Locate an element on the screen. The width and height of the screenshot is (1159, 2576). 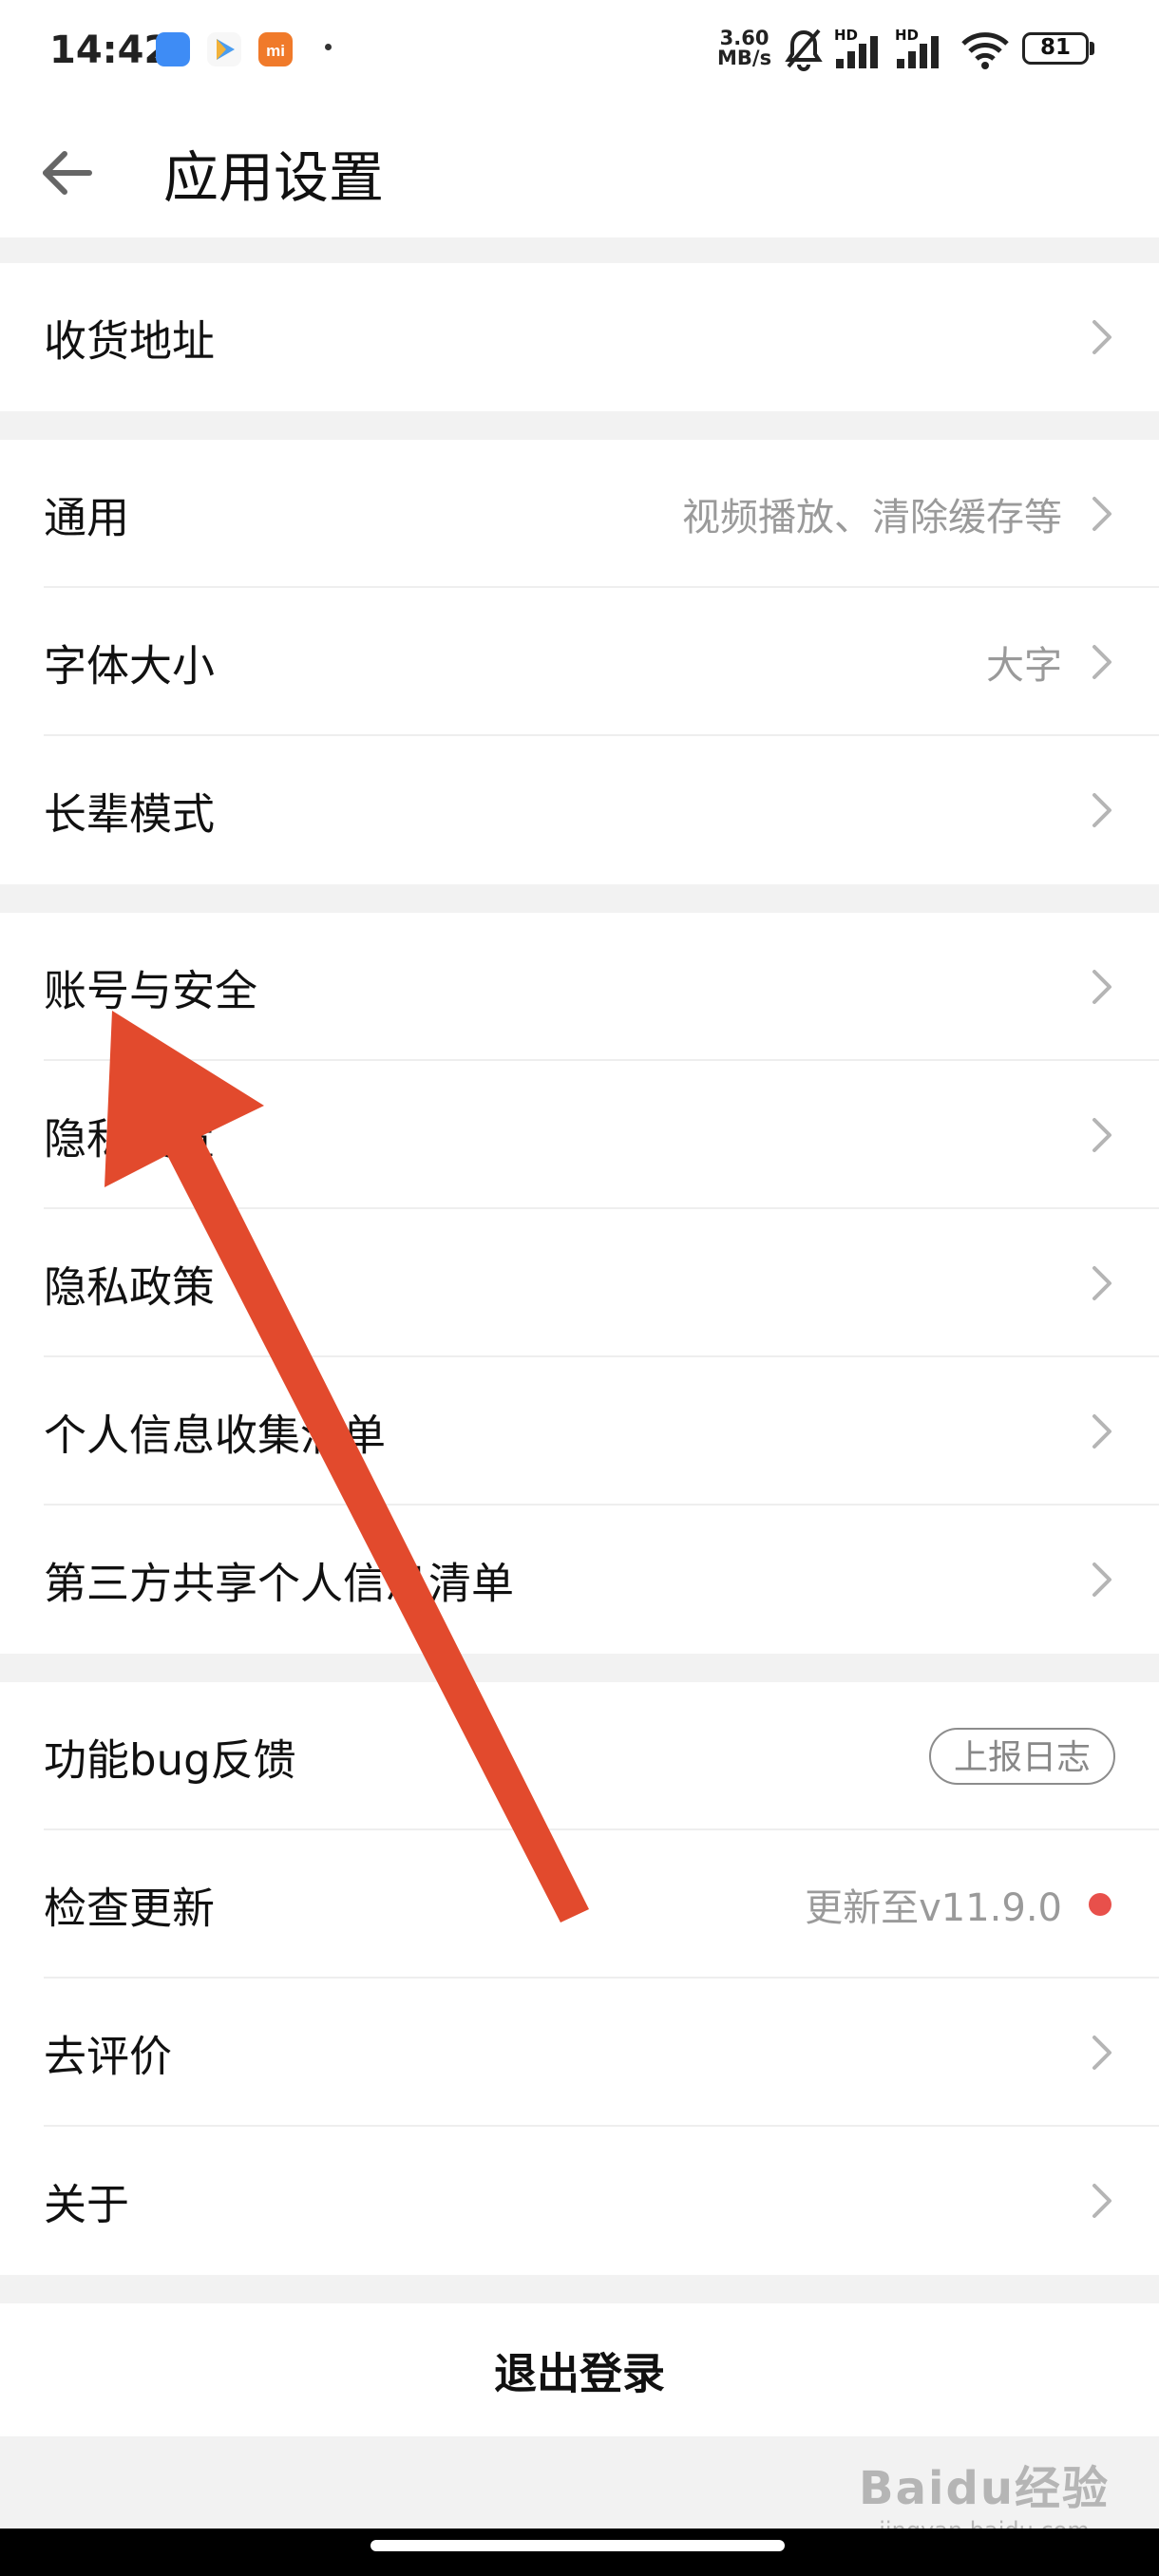
update-version-value: 更新至v11.9.0 is located at coordinates (933, 1908).